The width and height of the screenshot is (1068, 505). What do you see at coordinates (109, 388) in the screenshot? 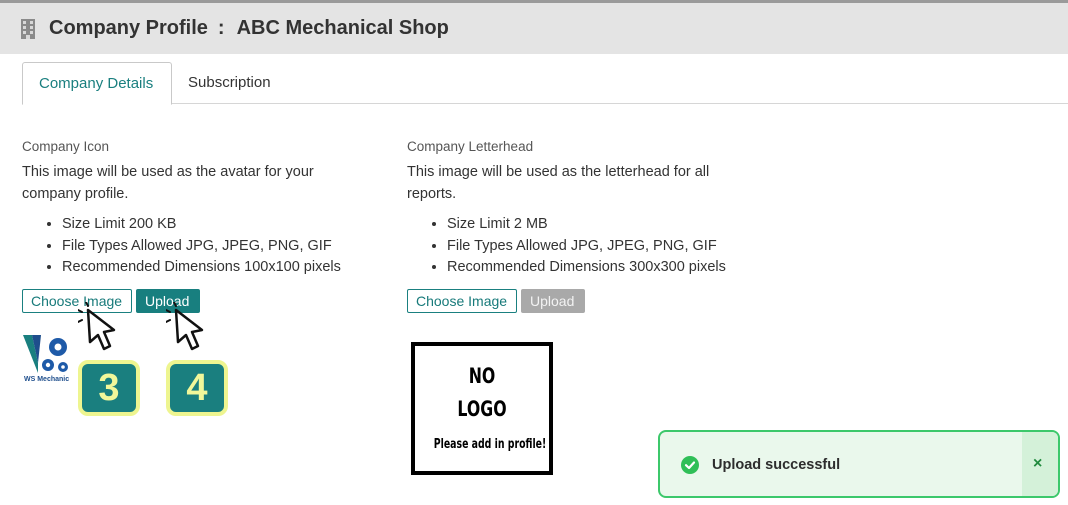
I see `step-badge-3: 3` at bounding box center [109, 388].